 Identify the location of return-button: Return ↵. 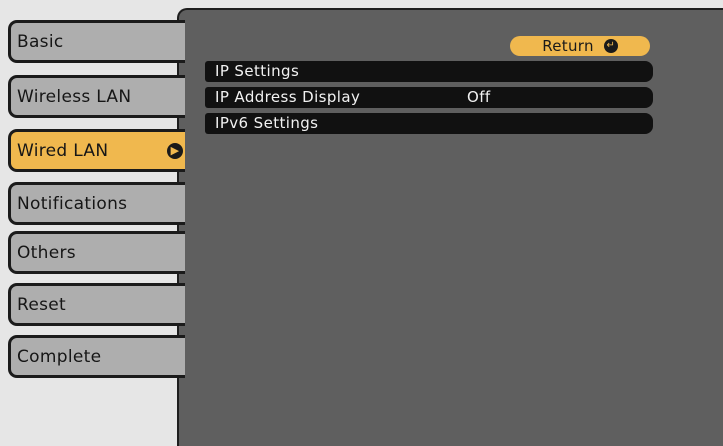
(580, 46).